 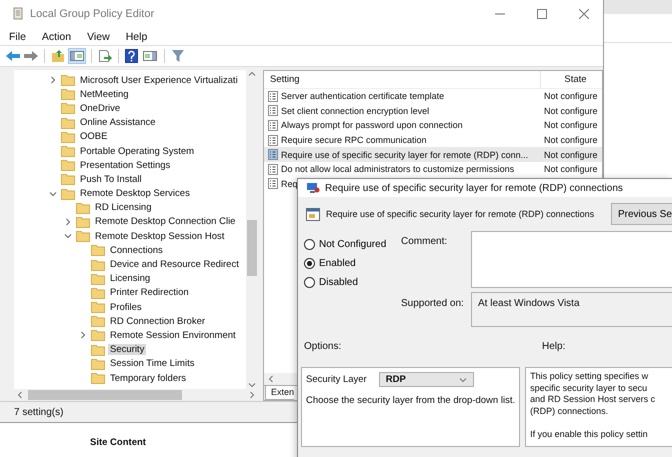 I want to click on setting-name: Set client connection encryption level, so click(x=355, y=111).